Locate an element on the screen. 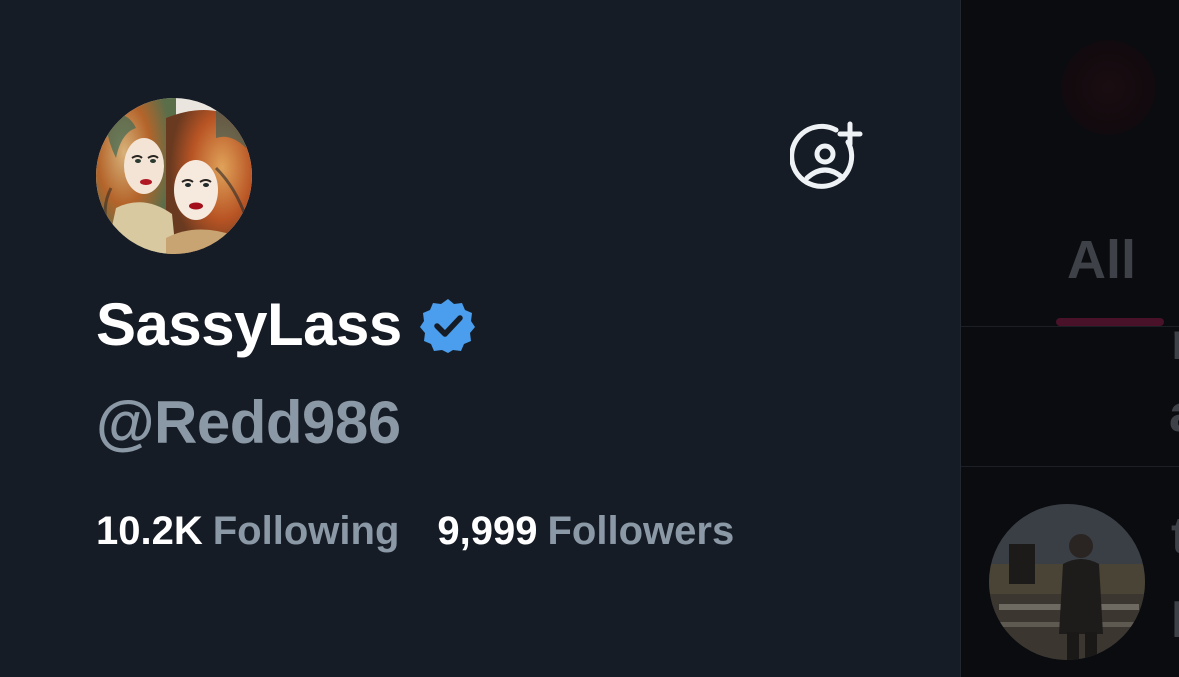 The image size is (1179, 677). background-text-fragment: t is located at coordinates (1175, 536).